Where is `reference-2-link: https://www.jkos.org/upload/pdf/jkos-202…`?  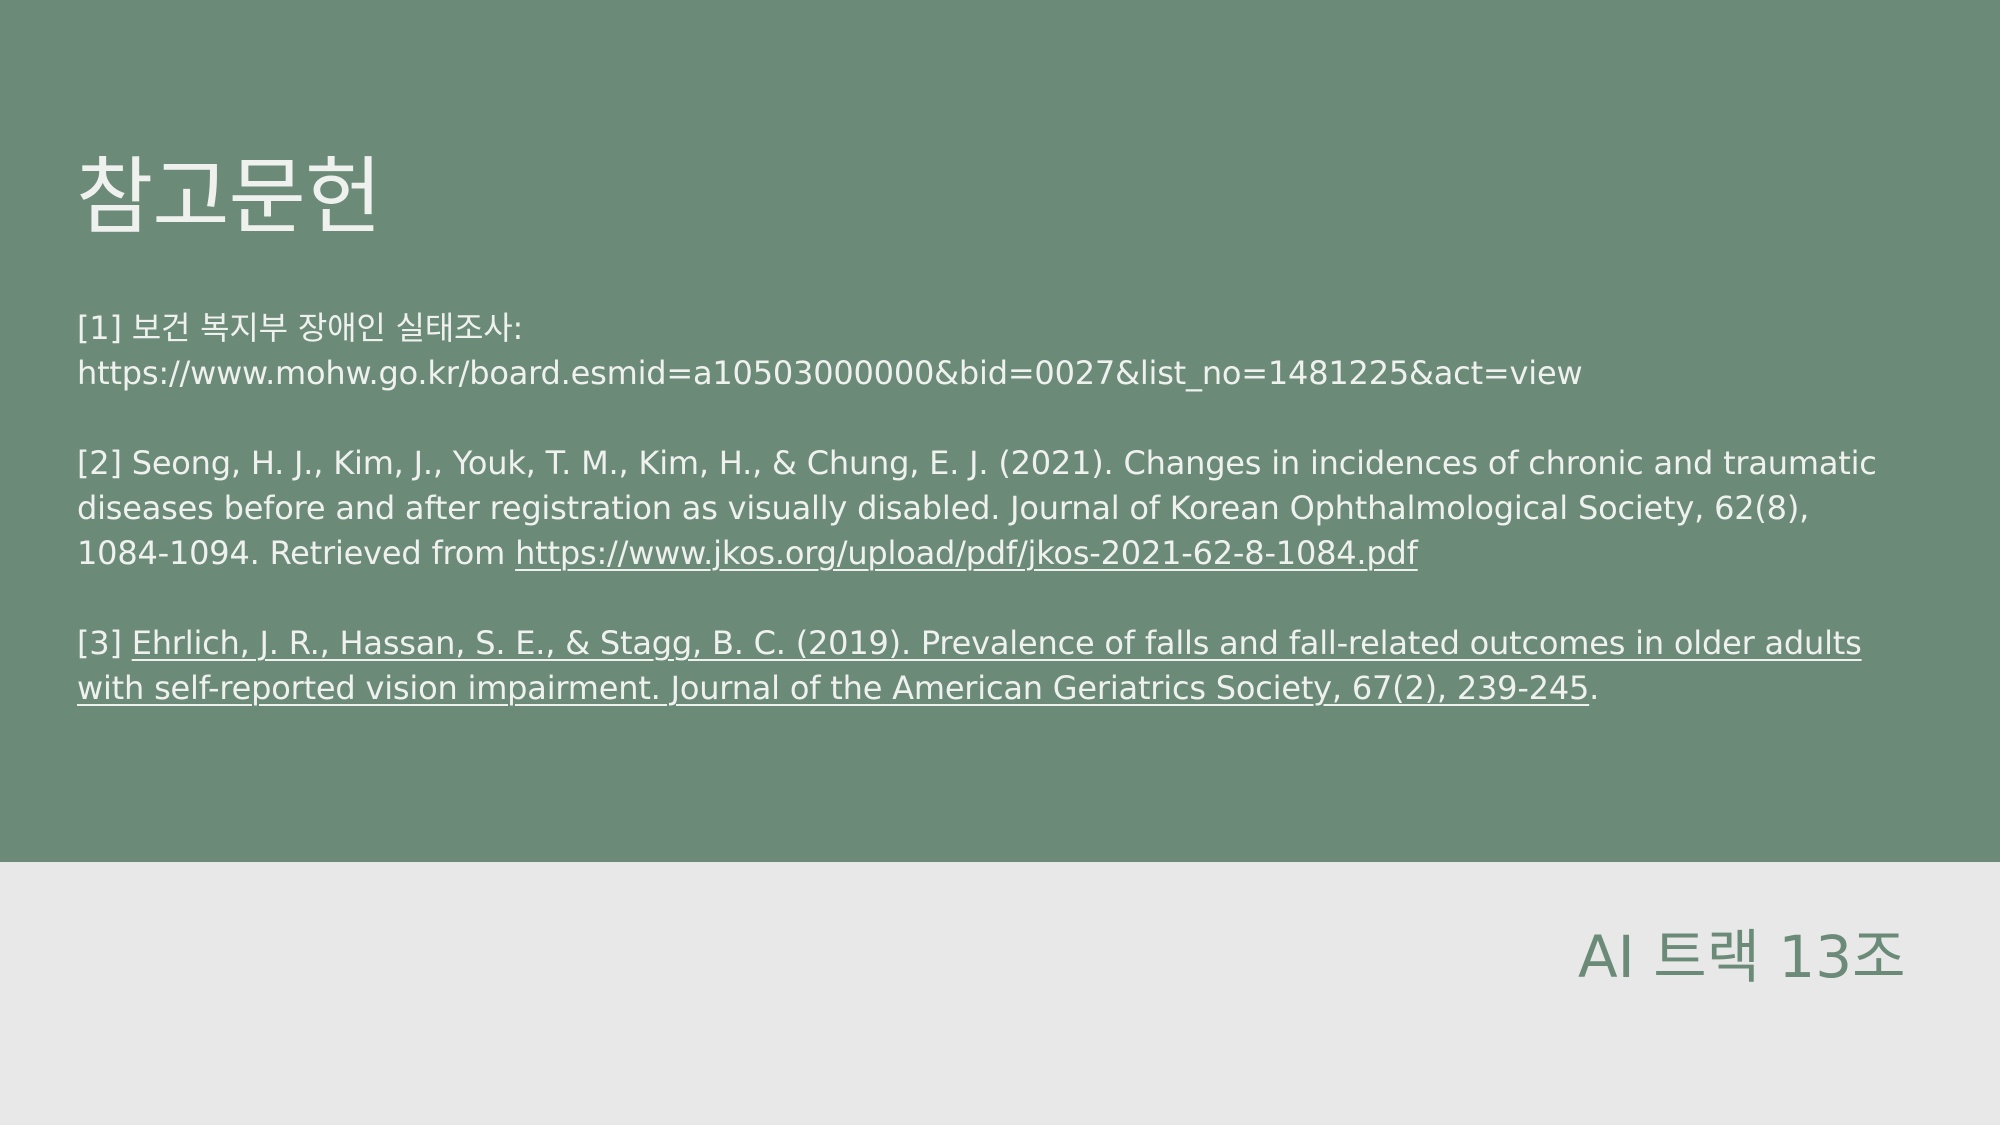 reference-2-link: https://www.jkos.org/upload/pdf/jkos-202… is located at coordinates (966, 553).